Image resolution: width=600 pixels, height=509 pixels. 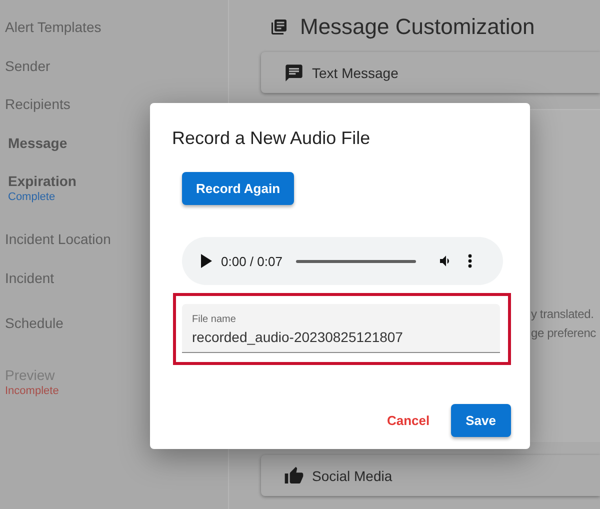 What do you see at coordinates (34, 322) in the screenshot?
I see `sidebar-item: Schedule` at bounding box center [34, 322].